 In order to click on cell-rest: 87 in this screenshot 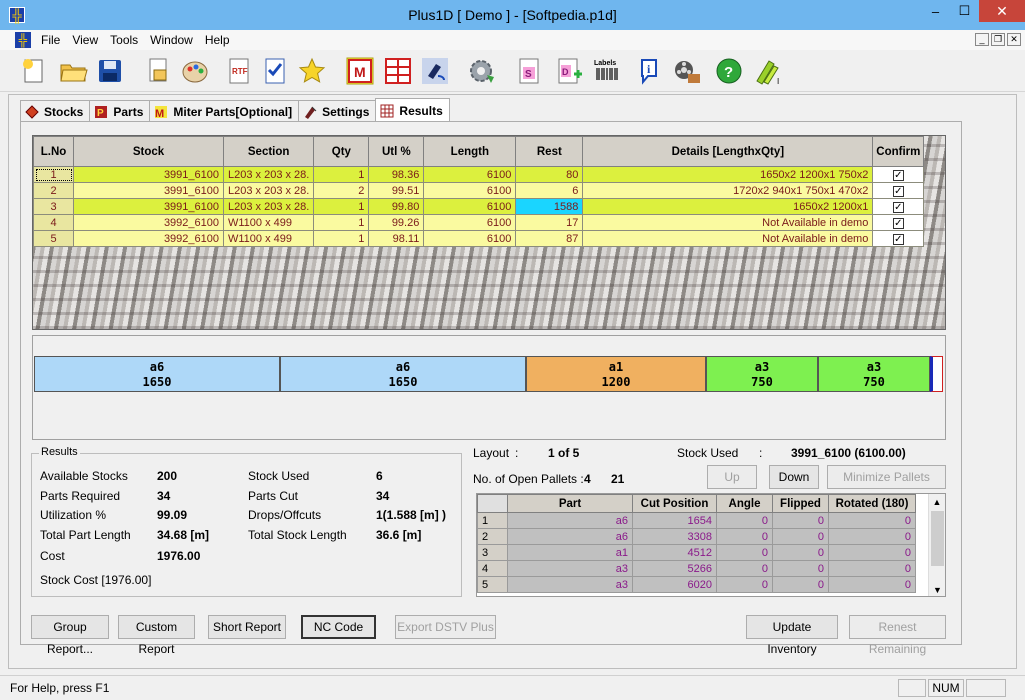, I will do `click(549, 238)`.